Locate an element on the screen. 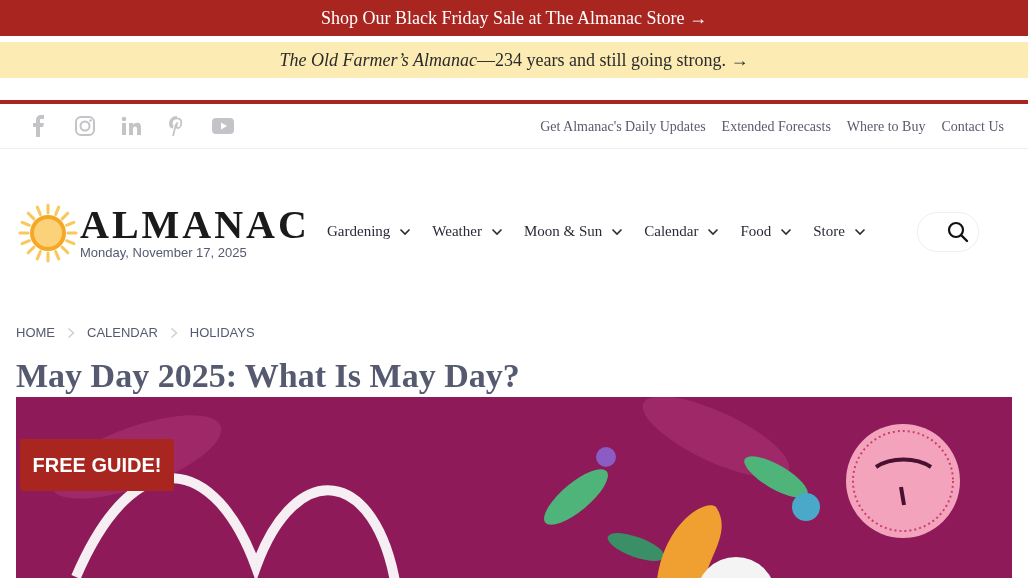 The height and width of the screenshot is (578, 1028). breadcrumb-link: CALENDAR is located at coordinates (122, 333).